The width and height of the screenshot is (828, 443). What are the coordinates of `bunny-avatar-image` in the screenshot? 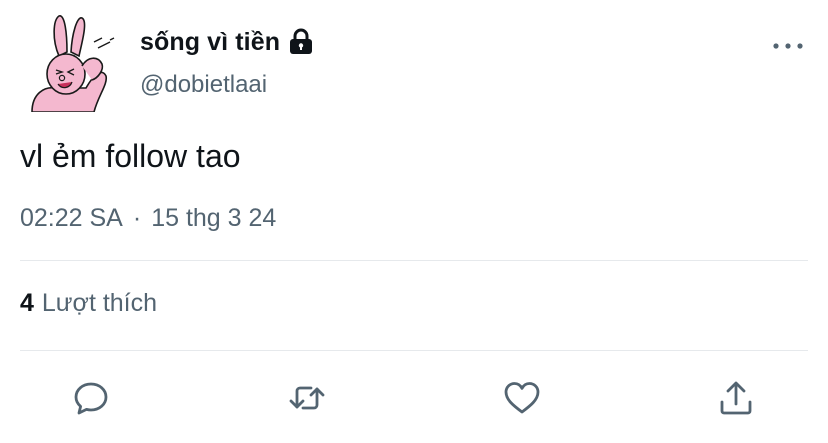 It's located at (73, 64).